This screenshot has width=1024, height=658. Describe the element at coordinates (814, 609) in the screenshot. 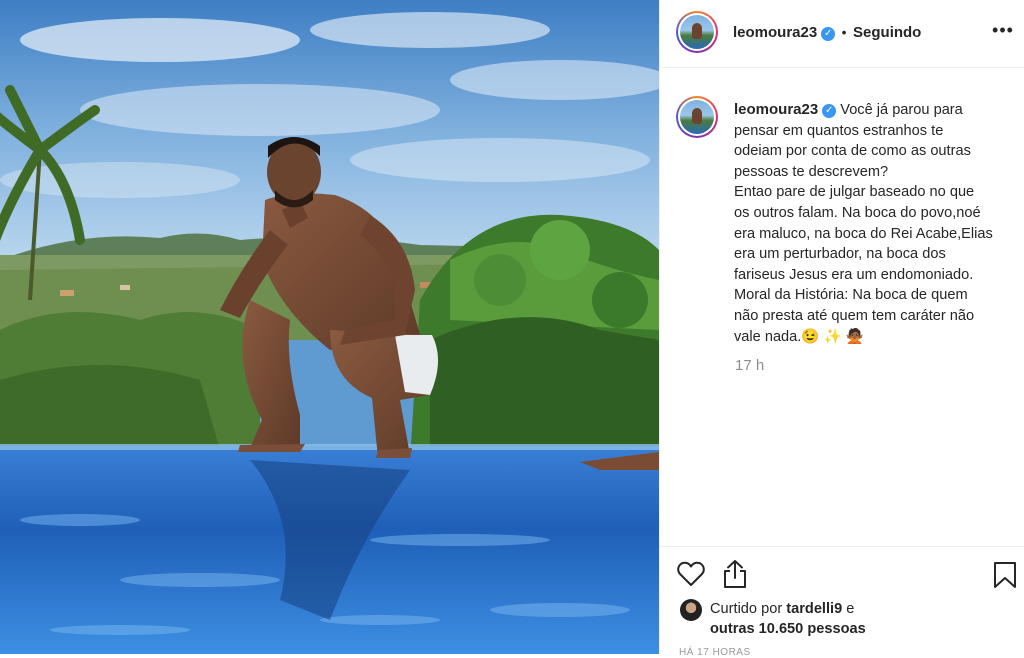

I see `liker-username: tardelli9` at that location.